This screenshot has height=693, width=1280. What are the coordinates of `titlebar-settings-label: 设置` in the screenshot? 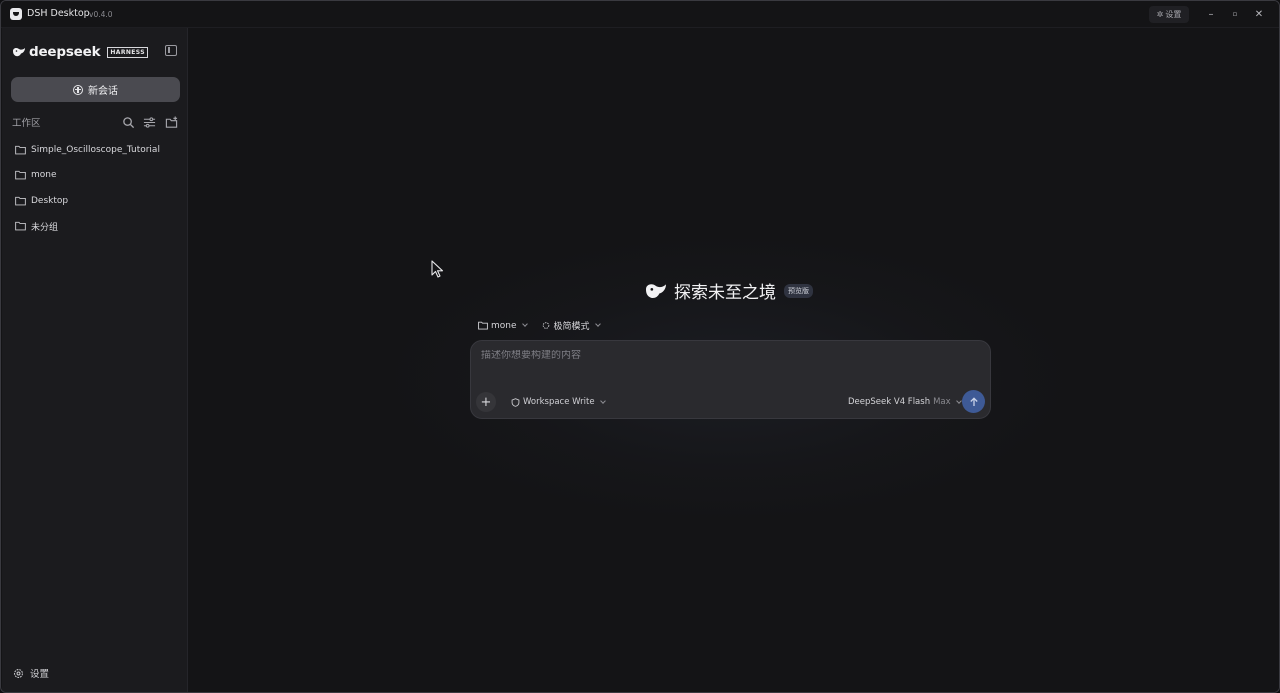 It's located at (1173, 14).